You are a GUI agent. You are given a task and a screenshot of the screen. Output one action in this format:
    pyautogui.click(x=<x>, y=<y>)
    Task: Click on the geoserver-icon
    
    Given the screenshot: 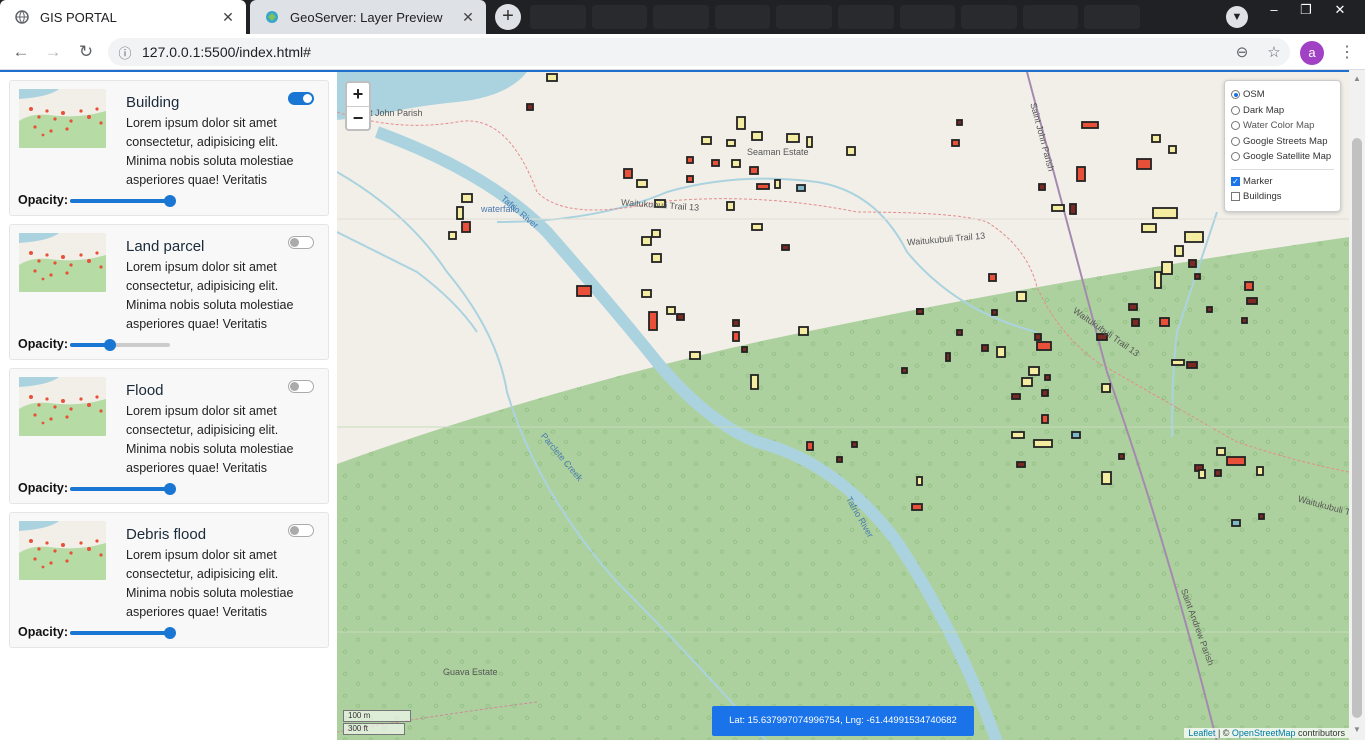 What is the action you would take?
    pyautogui.click(x=272, y=17)
    